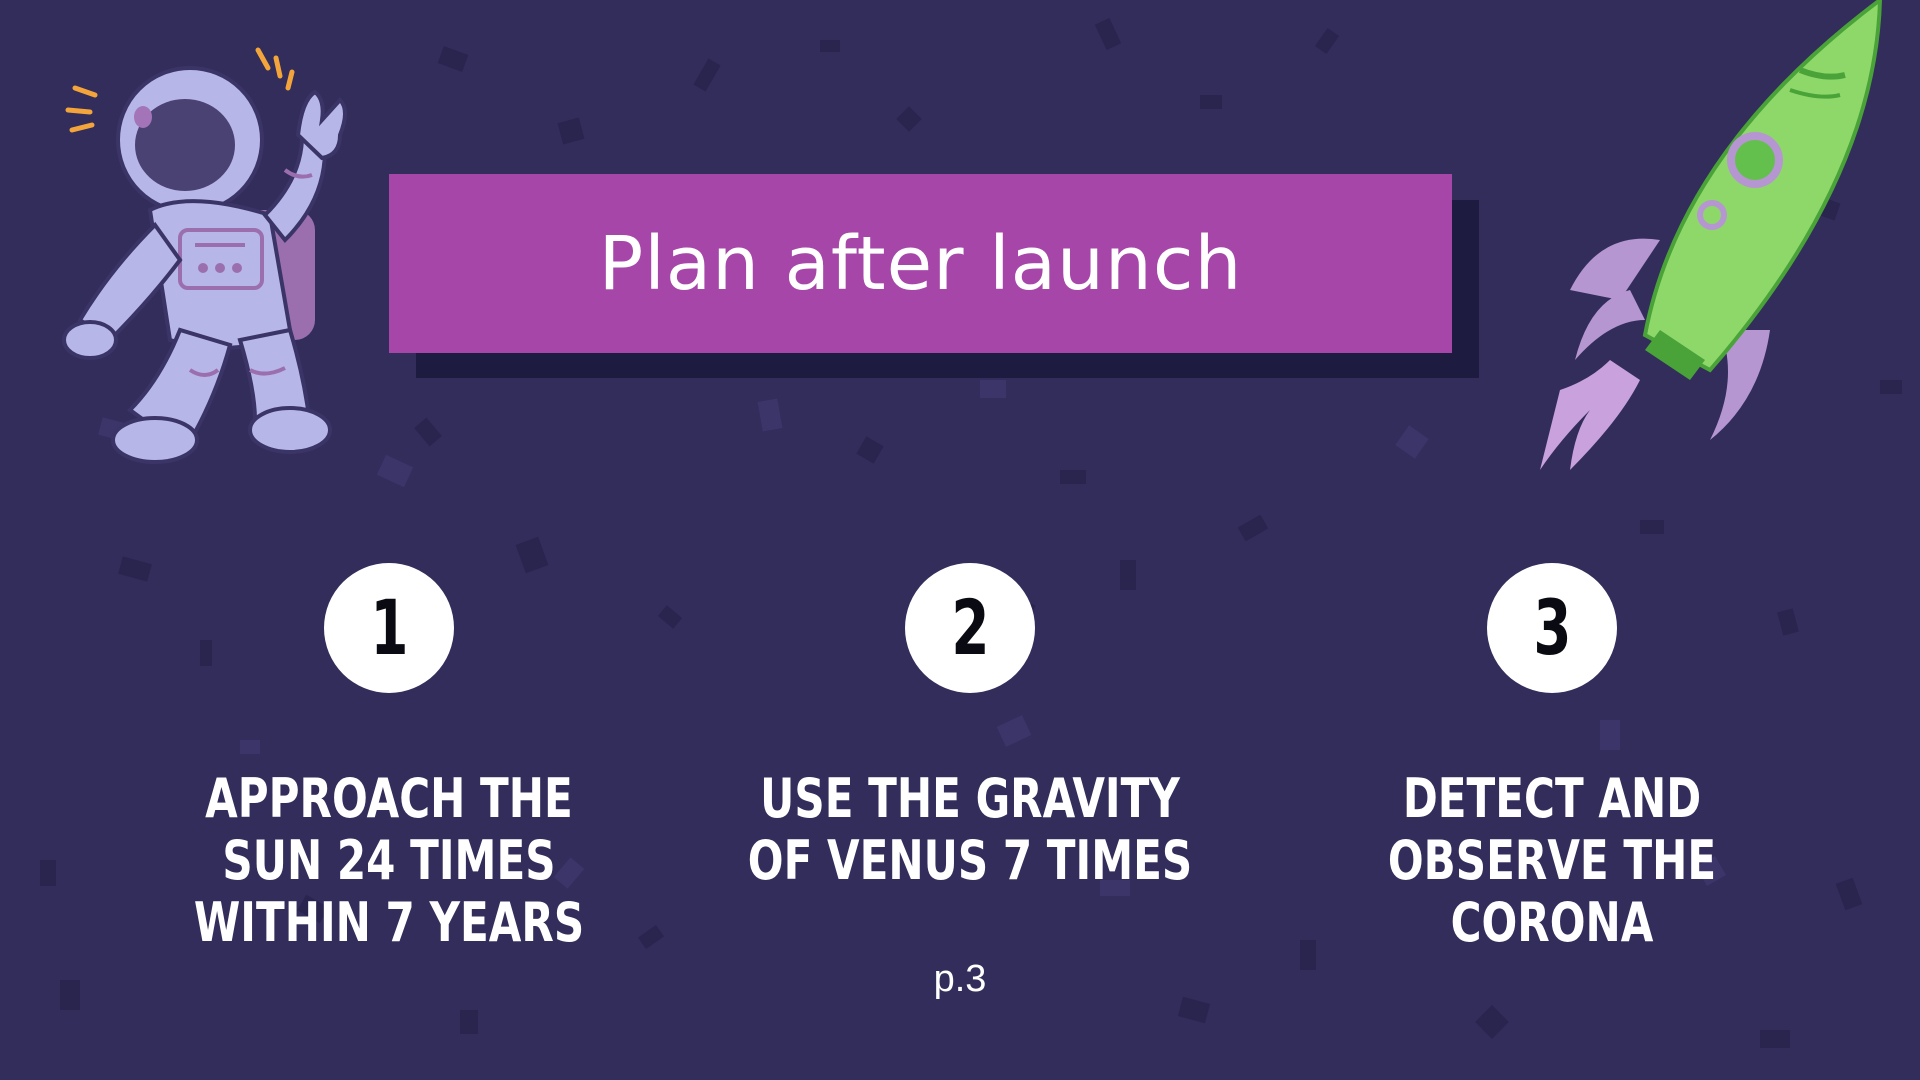  What do you see at coordinates (1711, 235) in the screenshot?
I see `rocket-illustration` at bounding box center [1711, 235].